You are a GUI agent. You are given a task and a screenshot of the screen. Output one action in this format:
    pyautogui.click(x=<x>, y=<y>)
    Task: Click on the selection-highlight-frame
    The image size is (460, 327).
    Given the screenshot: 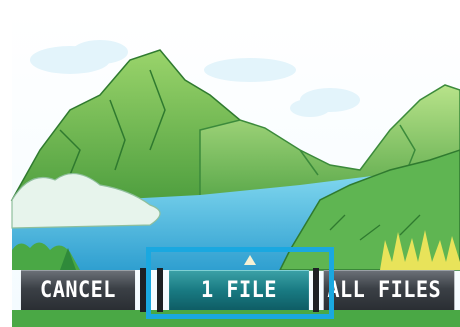 What is the action you would take?
    pyautogui.click(x=240, y=283)
    